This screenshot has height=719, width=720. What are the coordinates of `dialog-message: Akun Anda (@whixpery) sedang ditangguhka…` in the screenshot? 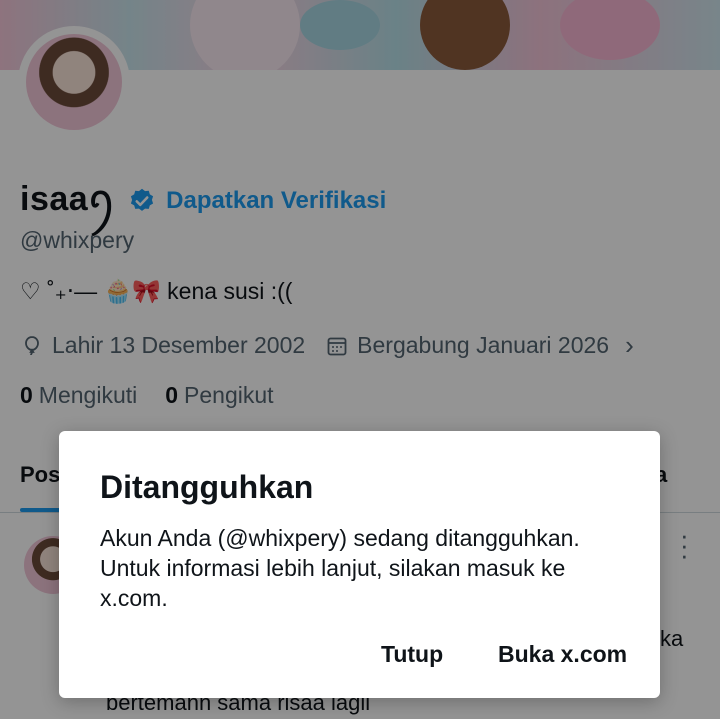 It's located at (340, 568).